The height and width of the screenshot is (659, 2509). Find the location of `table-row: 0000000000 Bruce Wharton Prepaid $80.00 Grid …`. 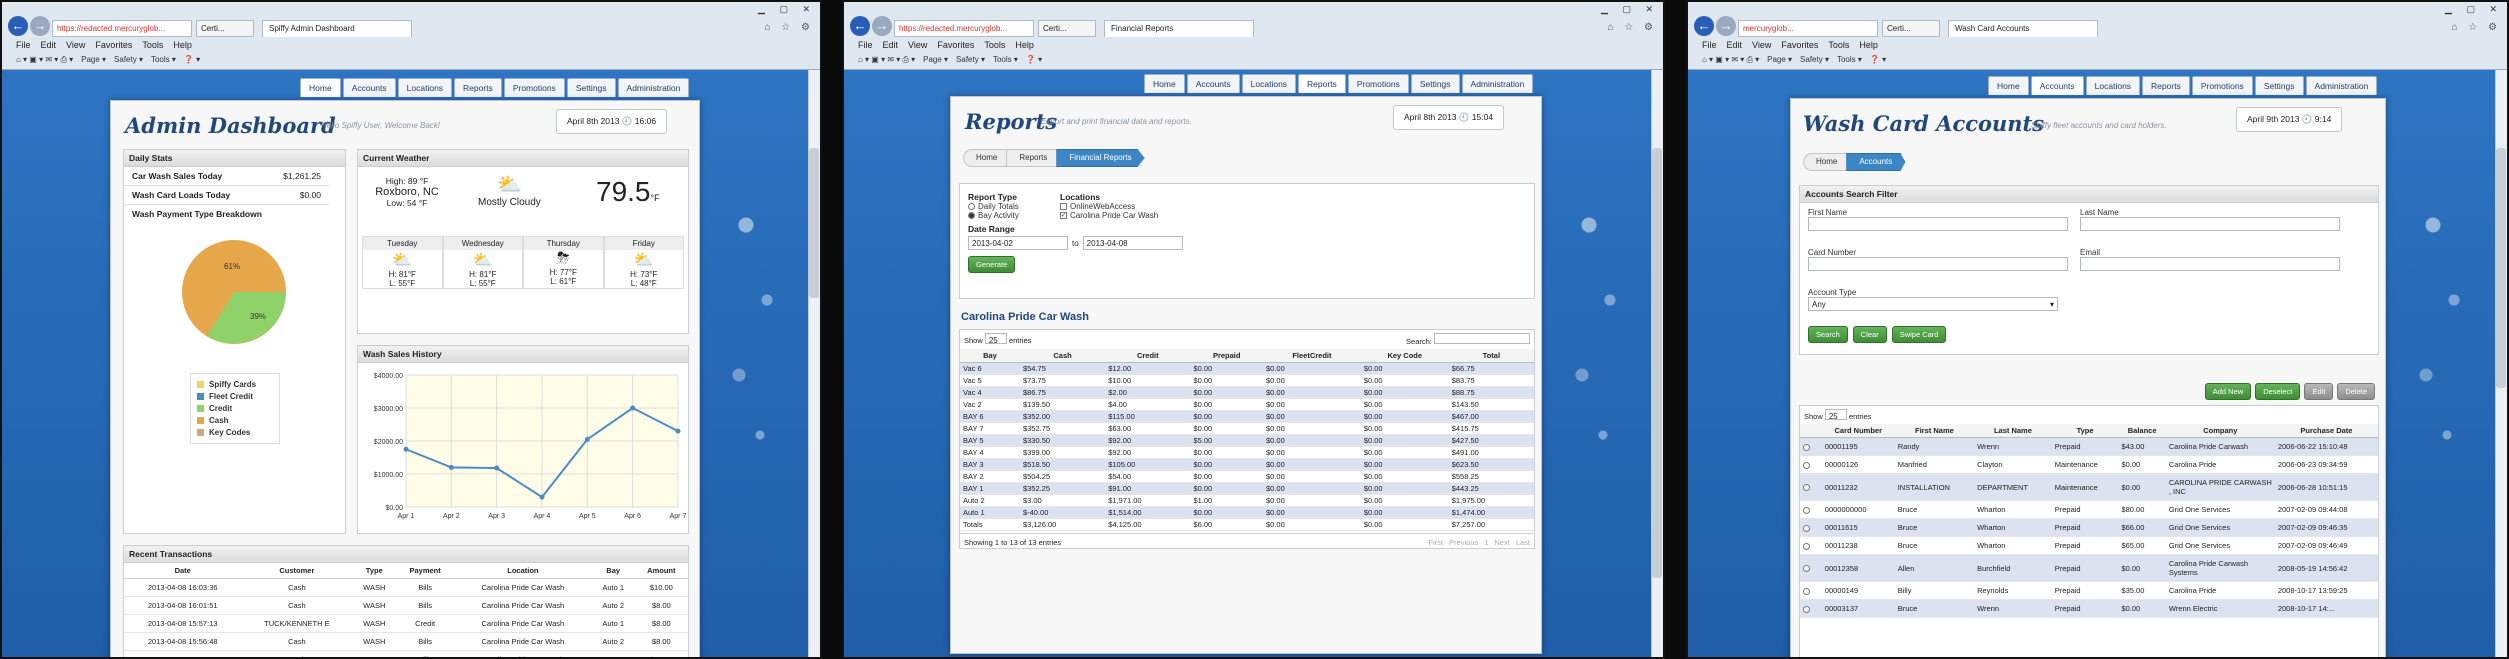

table-row: 0000000000 Bruce Wharton Prepaid $80.00 Grid … is located at coordinates (2089, 509).